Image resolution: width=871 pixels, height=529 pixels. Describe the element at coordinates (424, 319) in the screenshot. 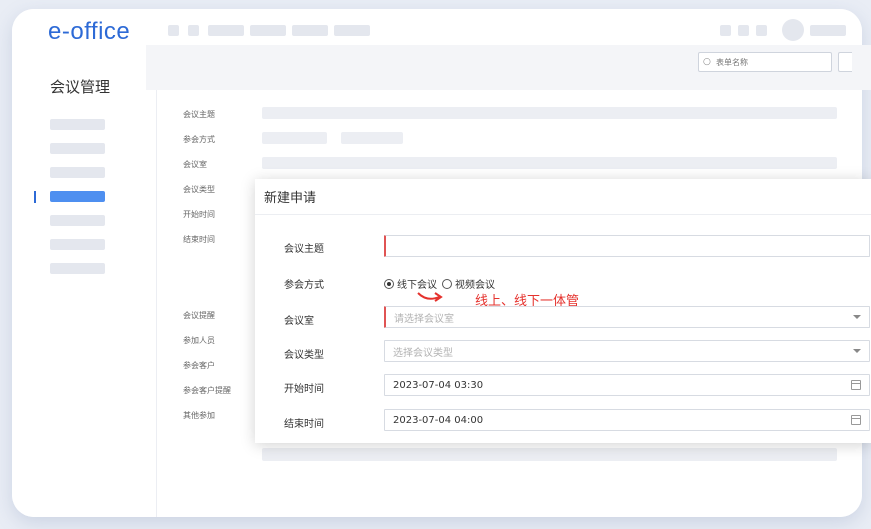

I see `room-placeholder: 请选择会议室` at that location.